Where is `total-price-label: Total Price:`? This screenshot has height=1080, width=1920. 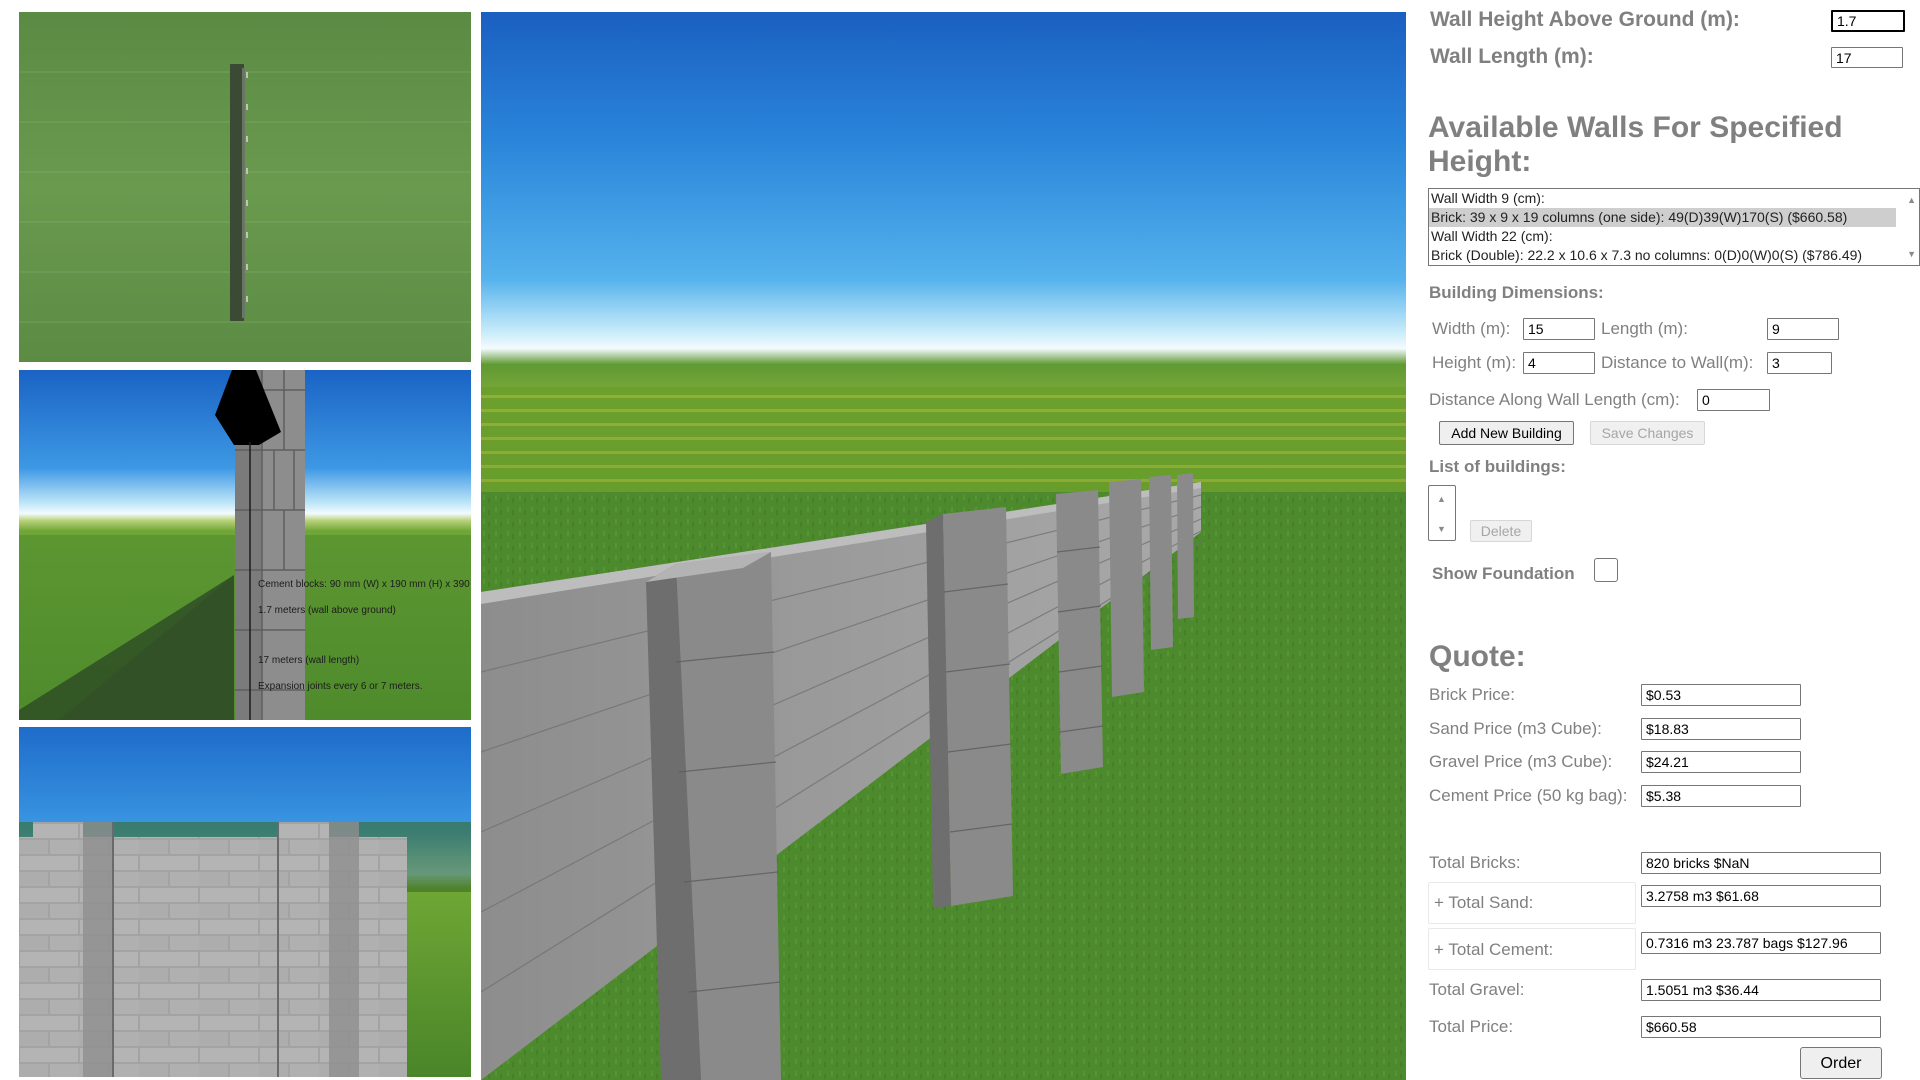
total-price-label: Total Price: is located at coordinates (1471, 1026).